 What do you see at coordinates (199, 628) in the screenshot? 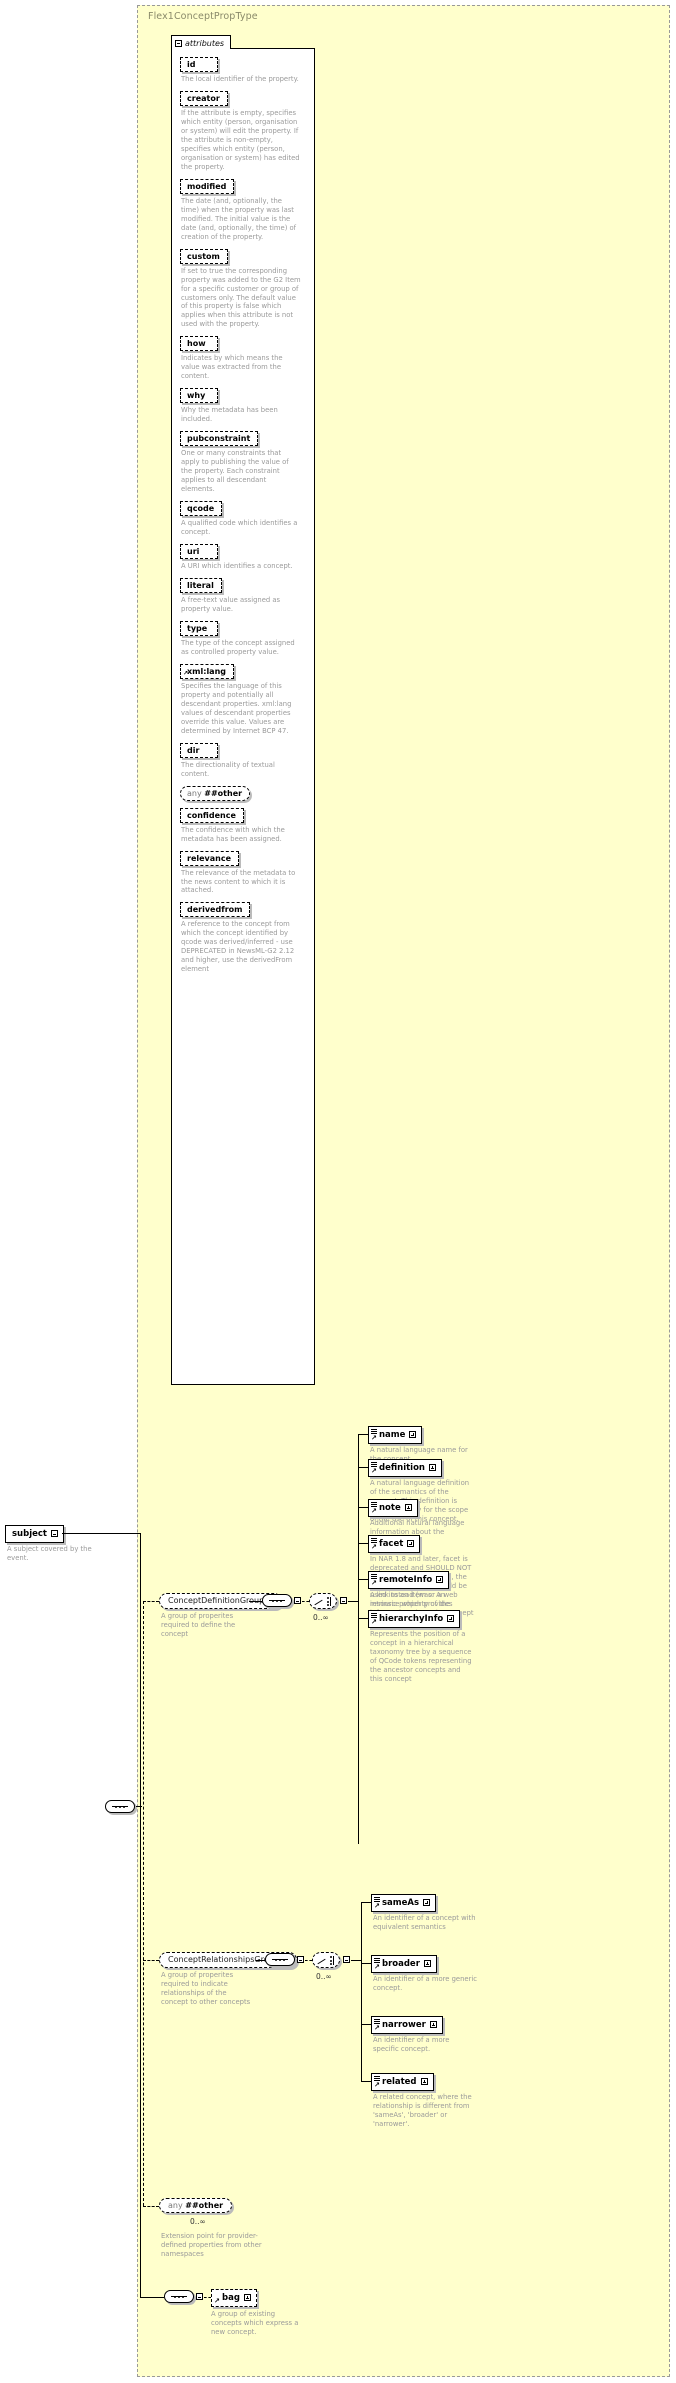
I see `attribute-type-box: type` at bounding box center [199, 628].